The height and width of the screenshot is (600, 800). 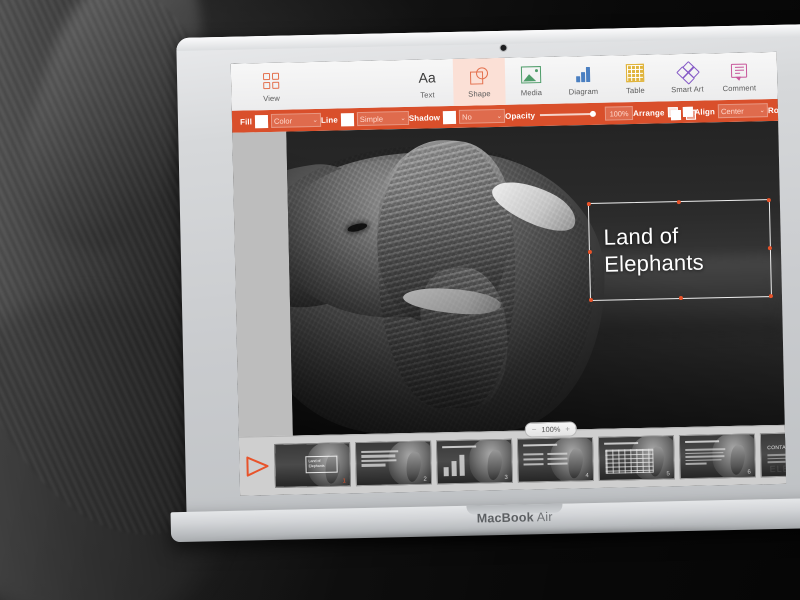 What do you see at coordinates (466, 117) in the screenshot?
I see `shadow-value: No` at bounding box center [466, 117].